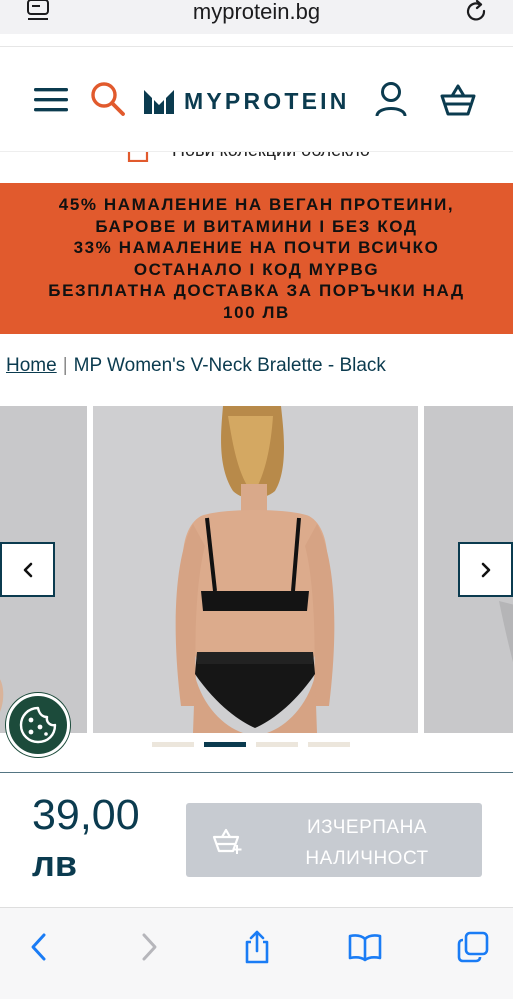 The height and width of the screenshot is (999, 513). I want to click on browser-toolbar, so click(256, 953).